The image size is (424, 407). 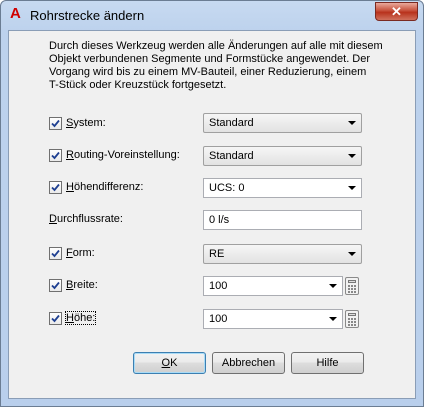 I want to click on help-button: Hilfe, so click(x=327, y=363).